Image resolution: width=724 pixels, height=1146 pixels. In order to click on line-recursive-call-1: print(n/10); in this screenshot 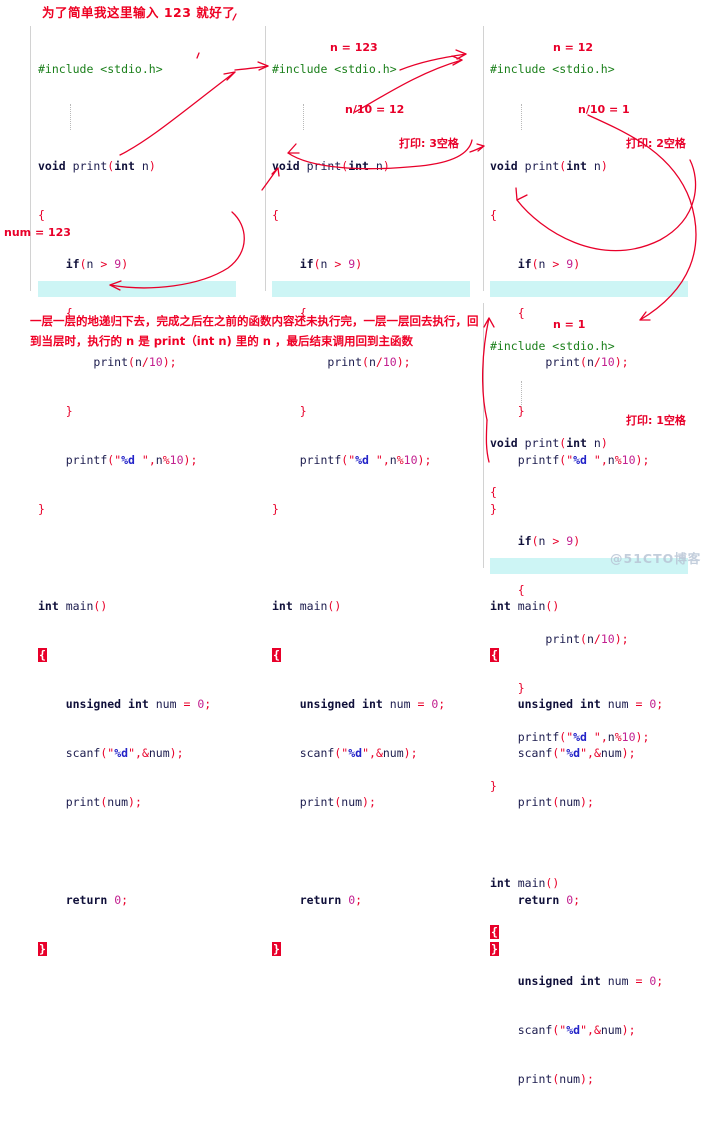, I will do `click(135, 361)`.